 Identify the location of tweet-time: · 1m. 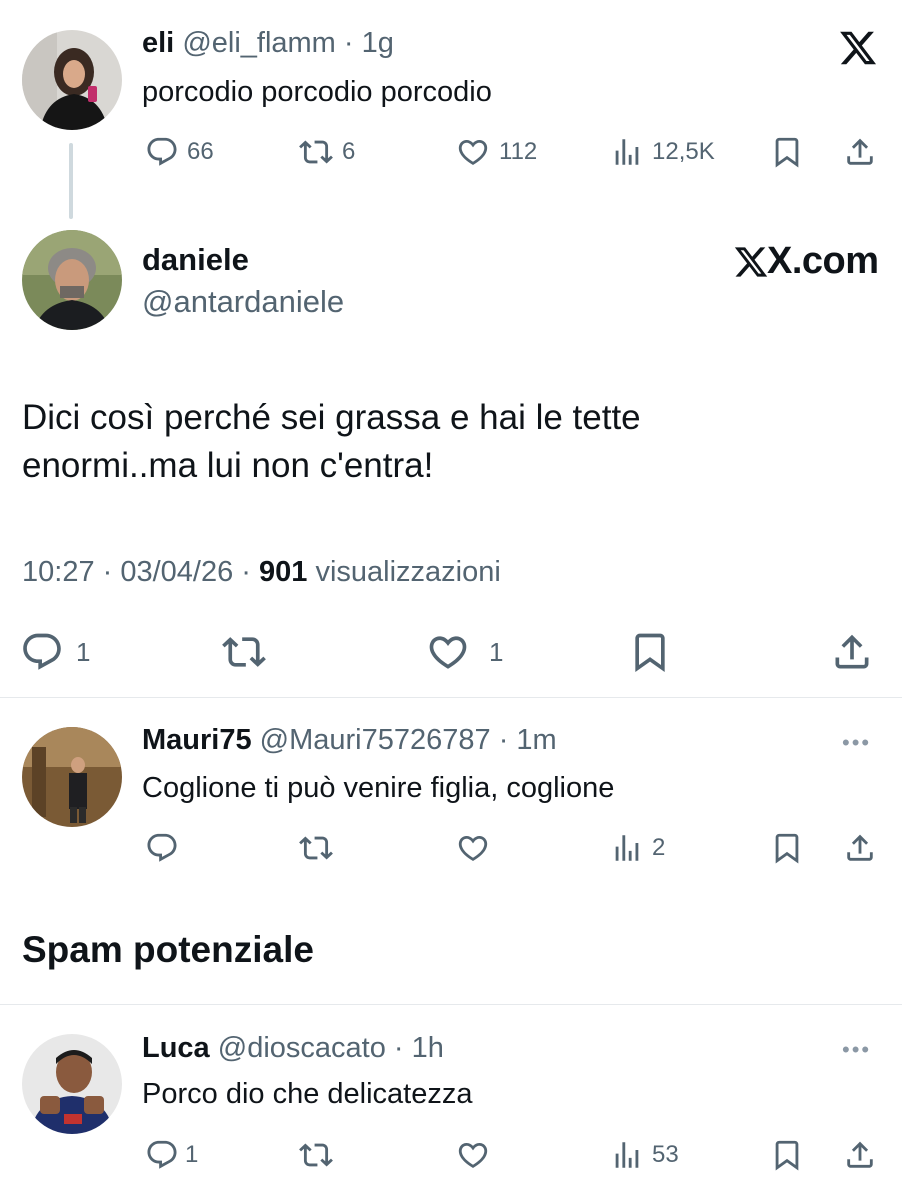
(528, 740).